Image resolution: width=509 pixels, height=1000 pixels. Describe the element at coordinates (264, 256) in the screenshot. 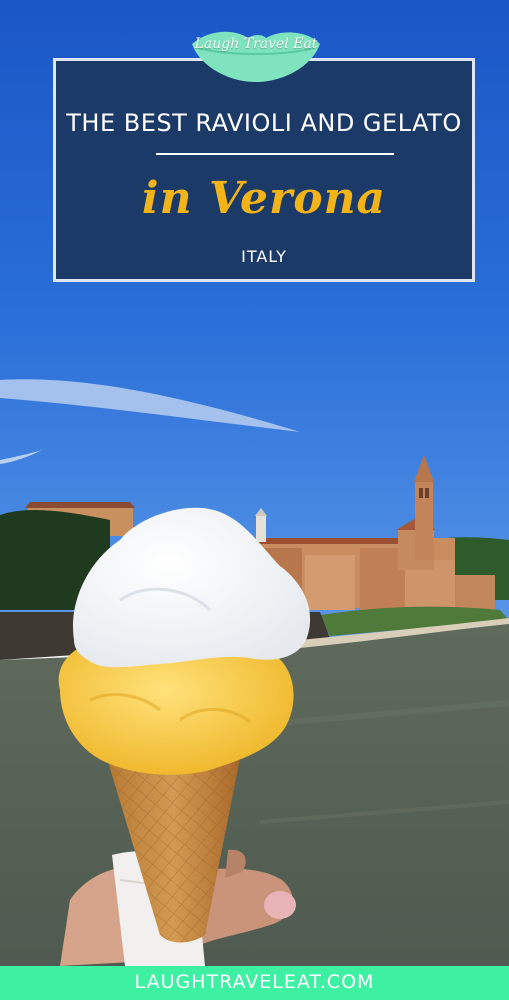

I see `country-label: ITALY` at that location.